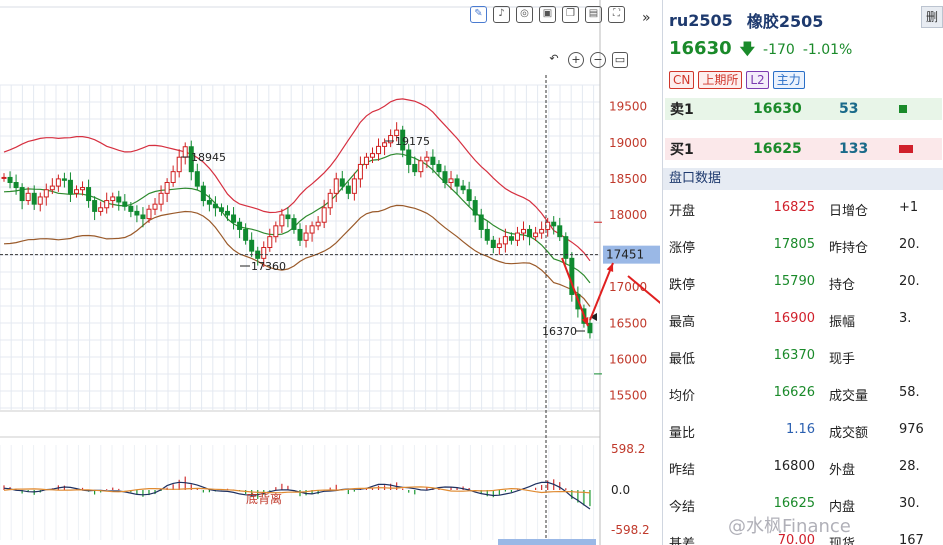 The width and height of the screenshot is (943, 545). Describe the element at coordinates (788, 80) in the screenshot. I see `tag-main-contract: 主力` at that location.